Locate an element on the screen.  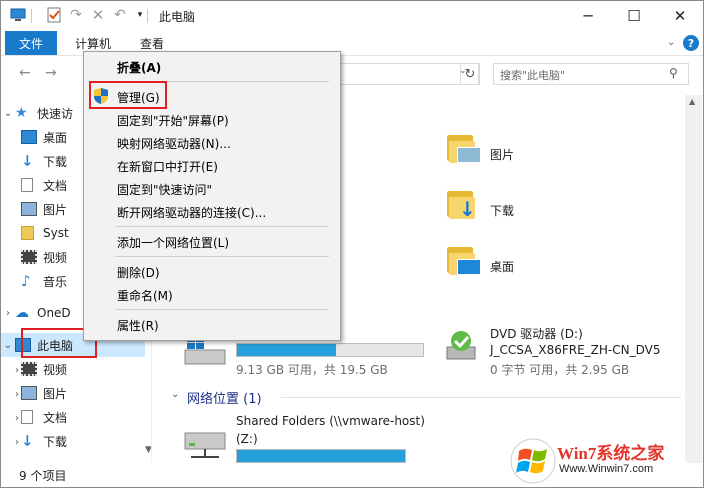
folder-label: 下载 is located at coordinates (502, 210).